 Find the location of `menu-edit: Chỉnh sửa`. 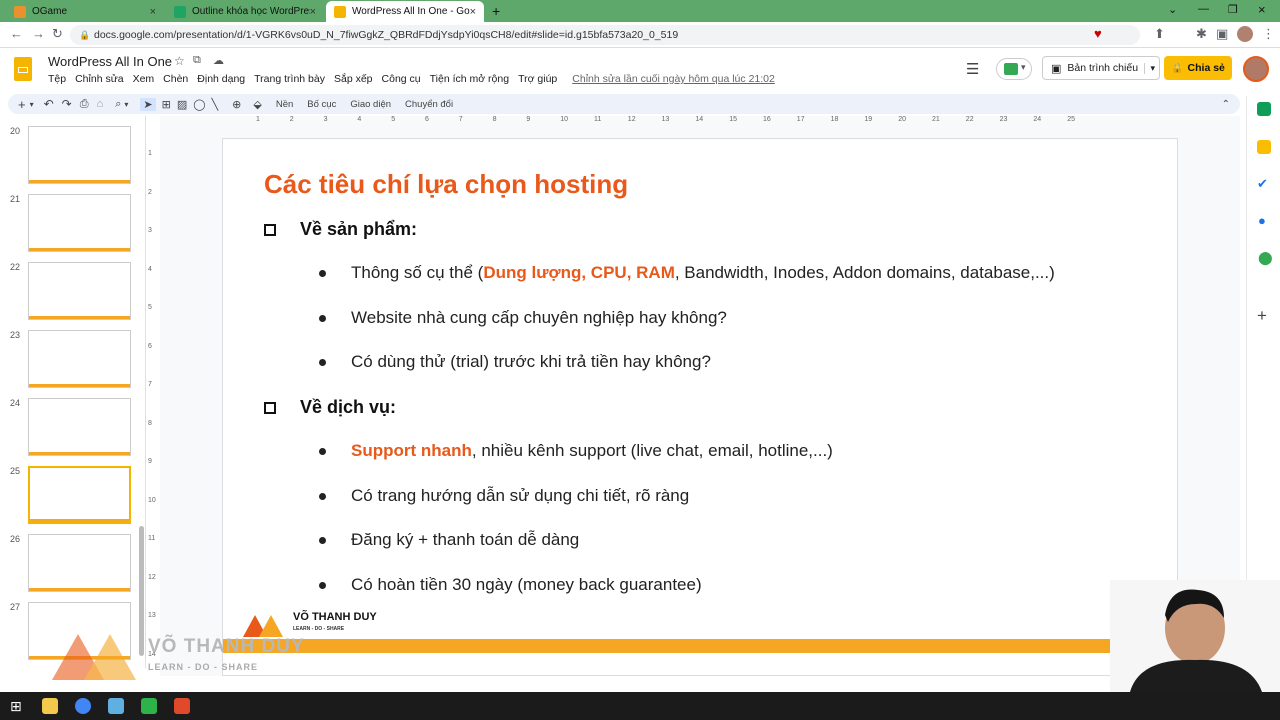

menu-edit: Chỉnh sửa is located at coordinates (99, 79).